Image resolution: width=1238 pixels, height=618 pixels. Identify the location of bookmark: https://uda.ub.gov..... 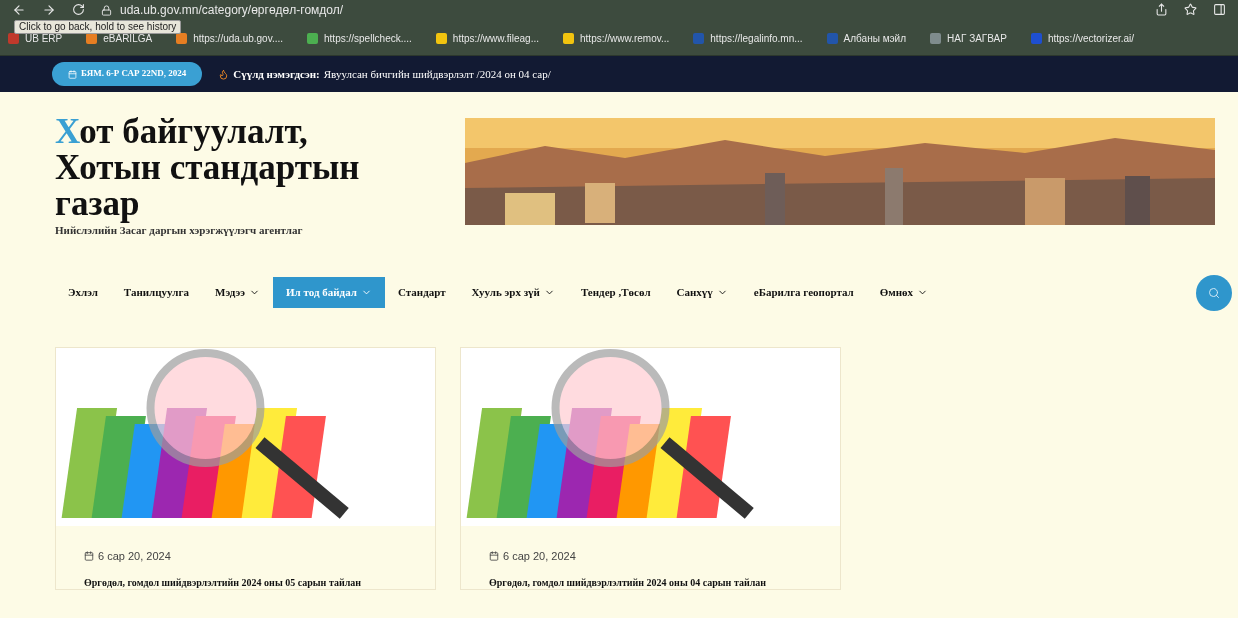
(230, 38).